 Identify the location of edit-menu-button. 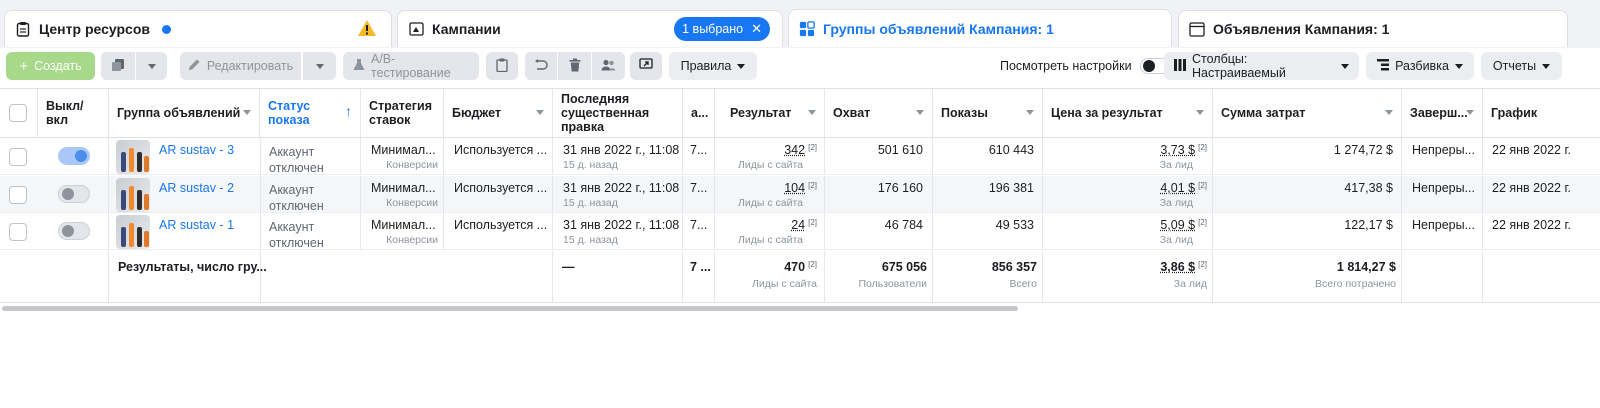
(319, 66).